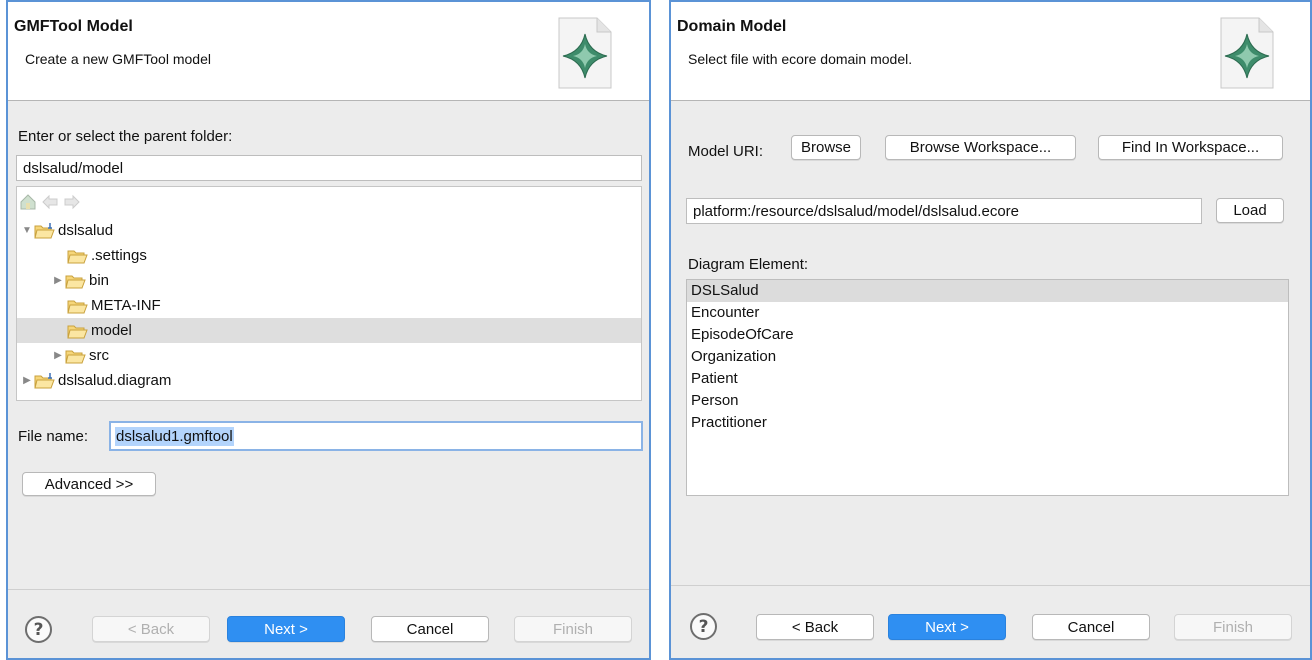  I want to click on page-description: Create a new GMFTool model, so click(118, 59).